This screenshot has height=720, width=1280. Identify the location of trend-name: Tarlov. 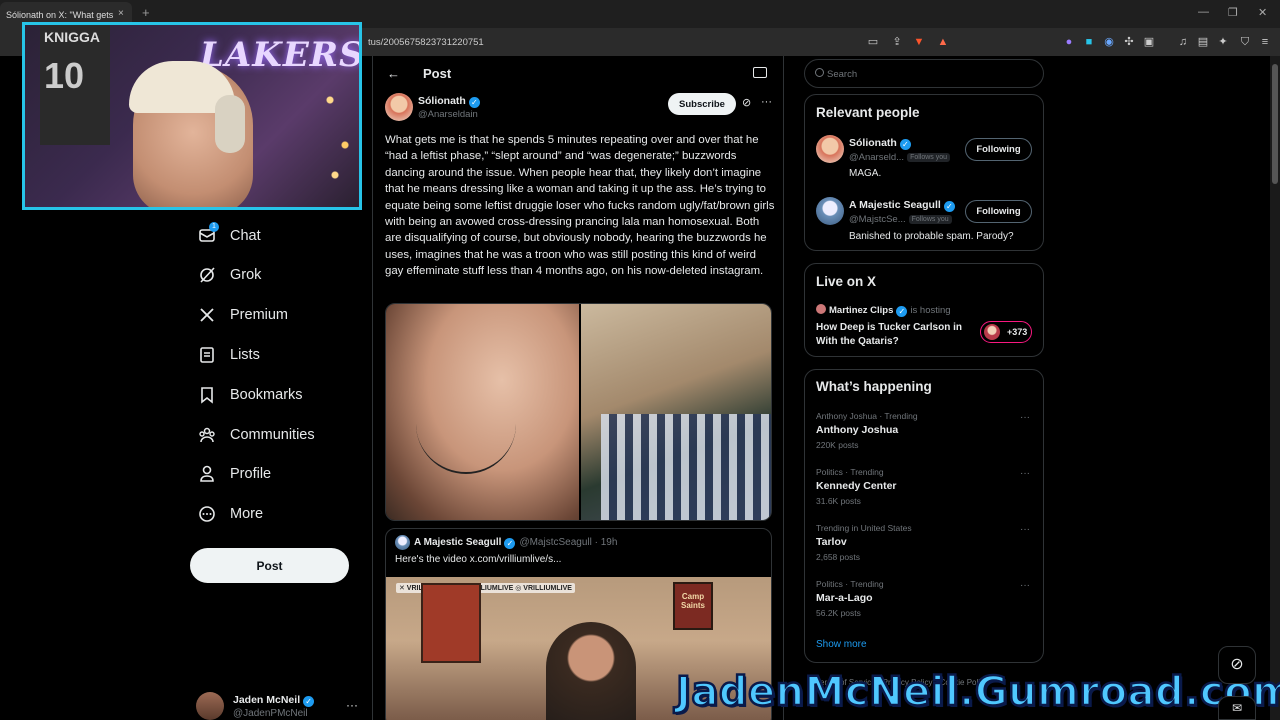
(831, 542).